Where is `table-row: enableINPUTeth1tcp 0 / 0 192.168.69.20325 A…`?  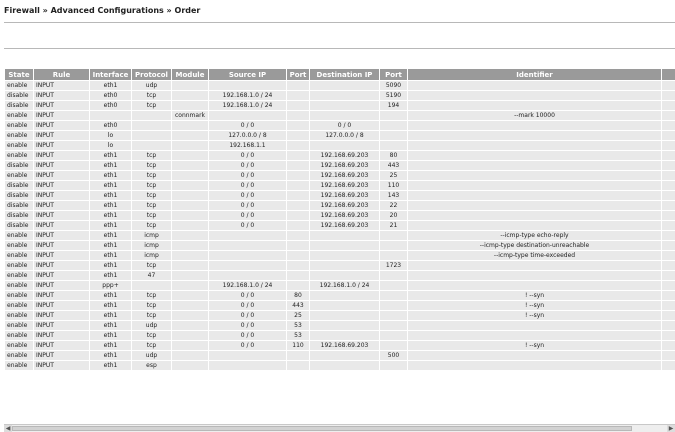
table-row: enableINPUTeth1tcp 0 / 0 192.168.69.20325 A… is located at coordinates (340, 175).